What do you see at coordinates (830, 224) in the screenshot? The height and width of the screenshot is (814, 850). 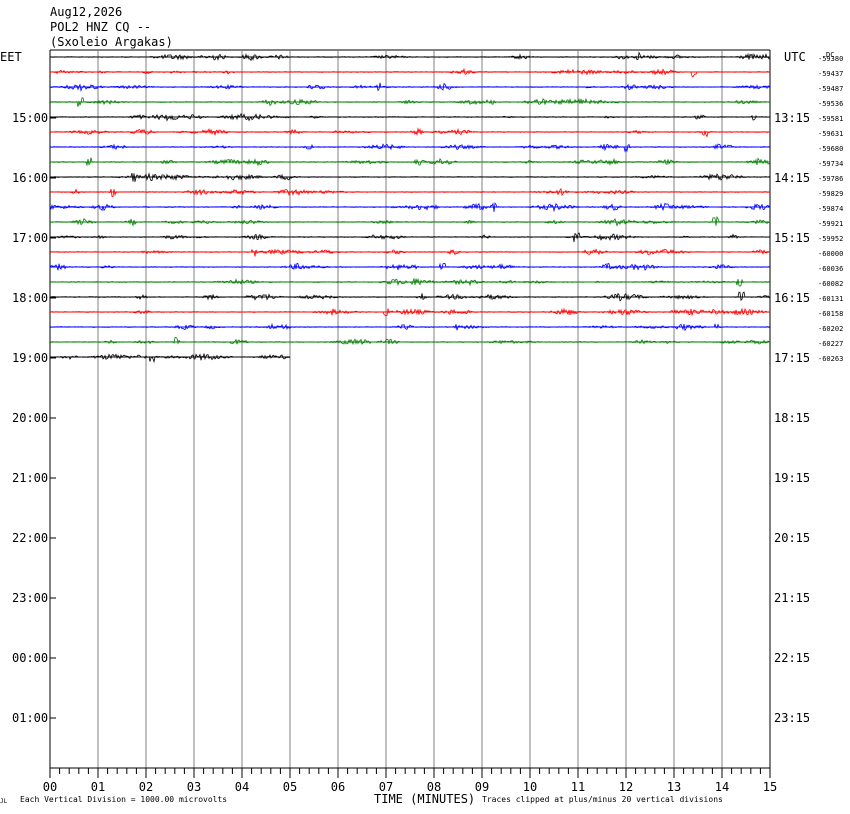 I see `trace-offset-label: -59921` at bounding box center [830, 224].